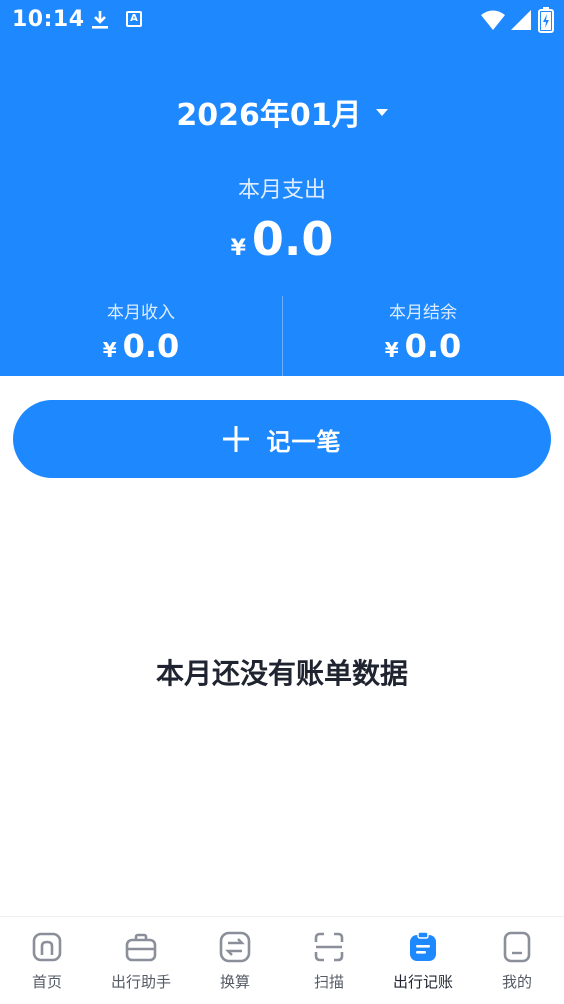  I want to click on tab-travel-ledger: 出行记账, so click(423, 960).